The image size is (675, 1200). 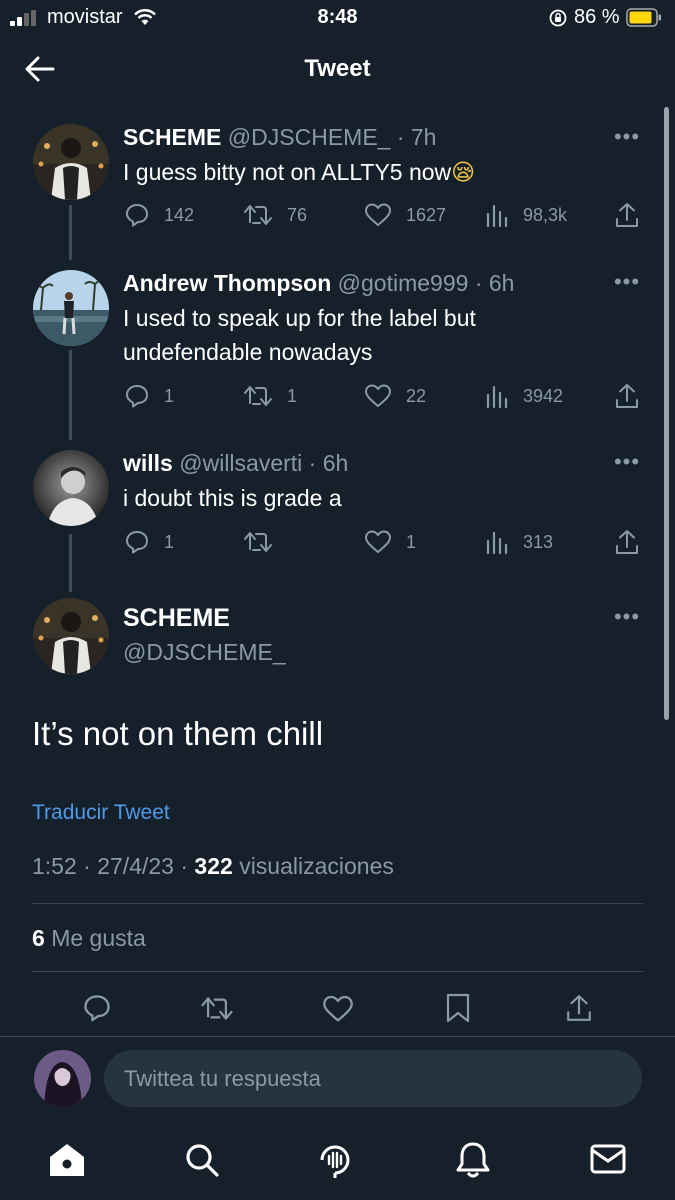 What do you see at coordinates (202, 1160) in the screenshot?
I see `search-icon` at bounding box center [202, 1160].